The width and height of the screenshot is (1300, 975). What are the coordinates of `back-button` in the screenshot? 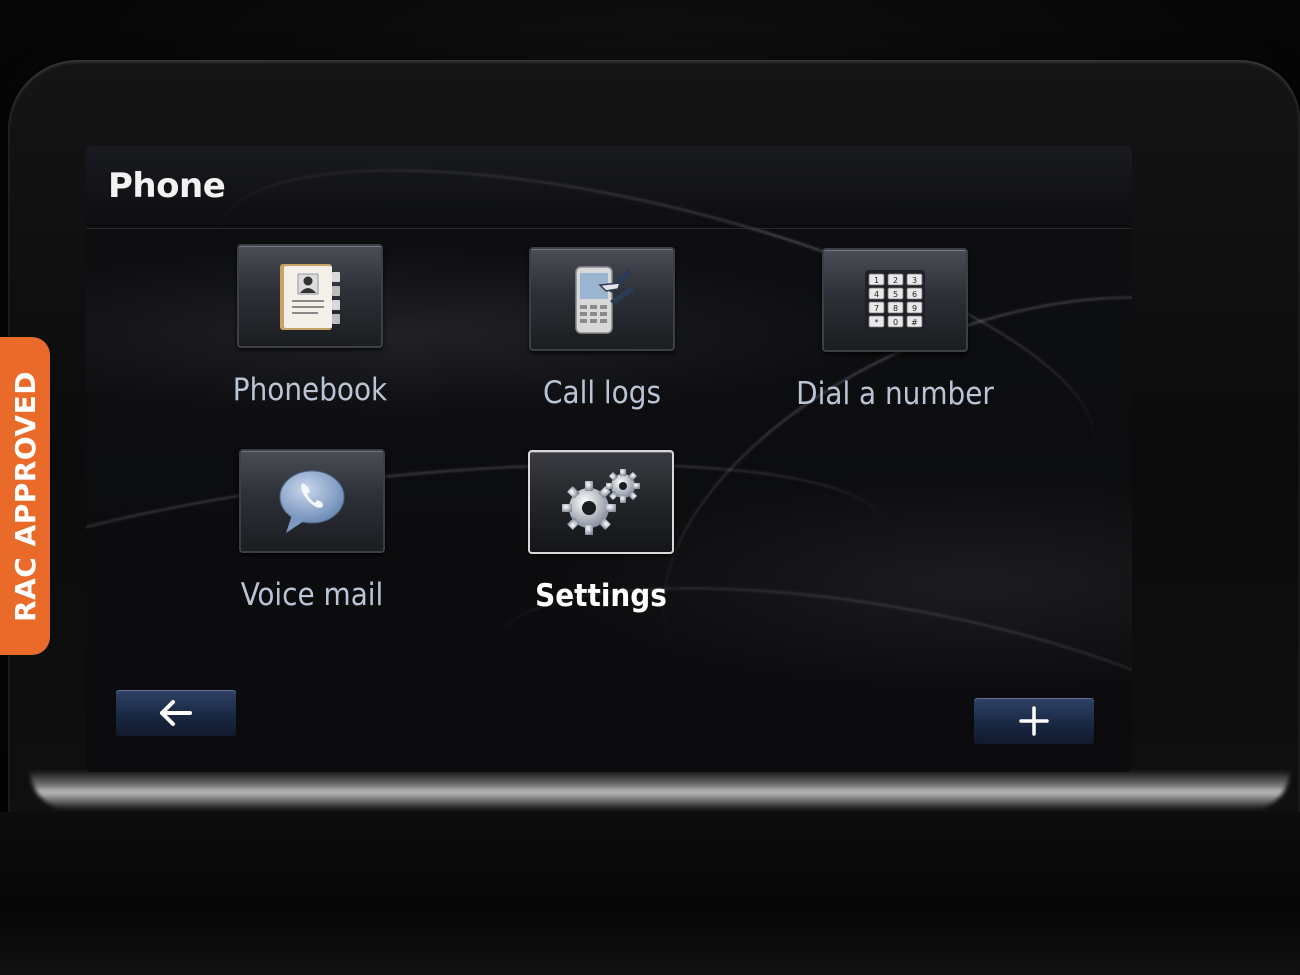 It's located at (176, 713).